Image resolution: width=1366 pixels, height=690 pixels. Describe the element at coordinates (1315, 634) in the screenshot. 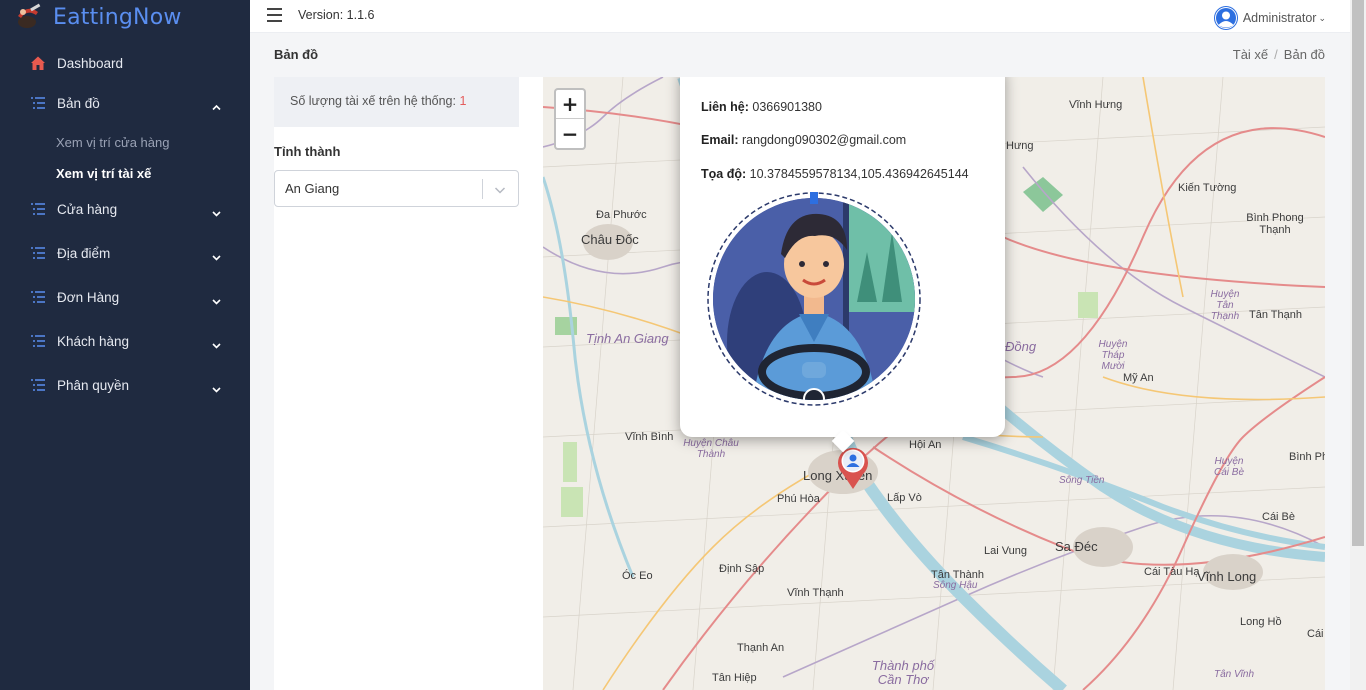

I see `map-label: Cái` at that location.